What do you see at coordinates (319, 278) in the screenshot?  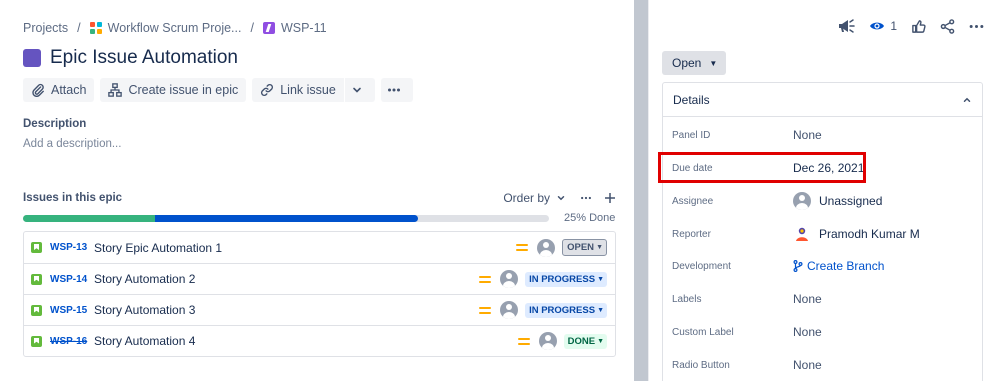 I see `table-row: WSP-14 Story Automation 2 IN PROGRESS ▼` at bounding box center [319, 278].